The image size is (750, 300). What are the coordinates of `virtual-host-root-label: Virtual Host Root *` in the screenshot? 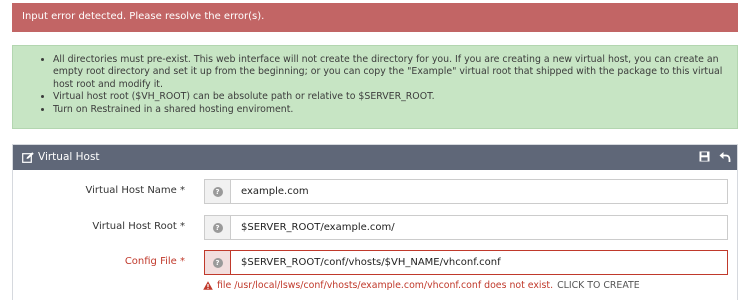 It's located at (138, 226).